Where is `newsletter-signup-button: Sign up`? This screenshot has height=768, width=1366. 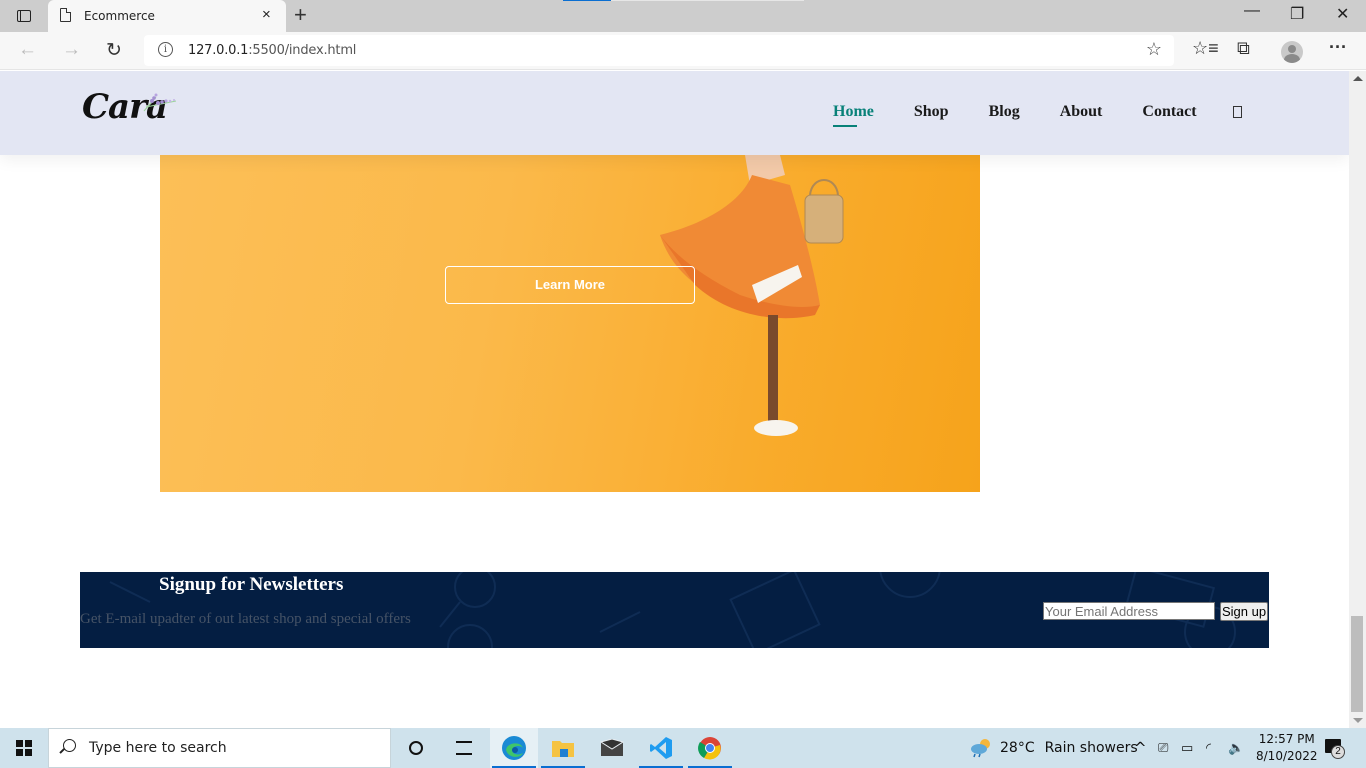 newsletter-signup-button: Sign up is located at coordinates (1244, 611).